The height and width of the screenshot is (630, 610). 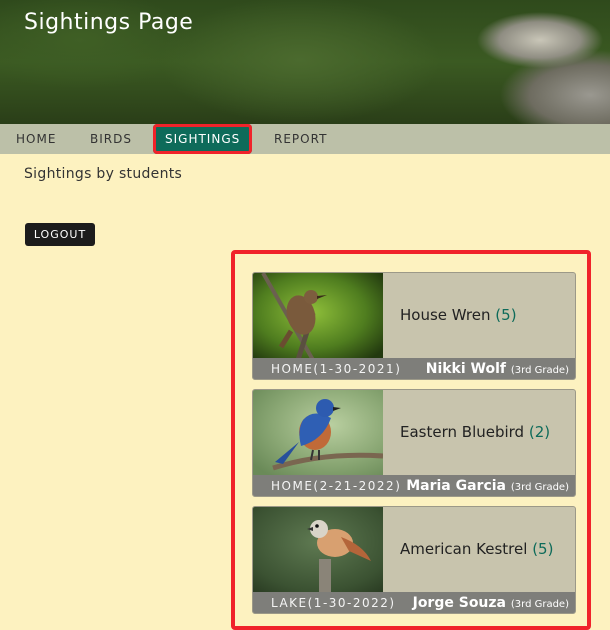 I want to click on bird-name: House Wren (5), so click(x=458, y=315).